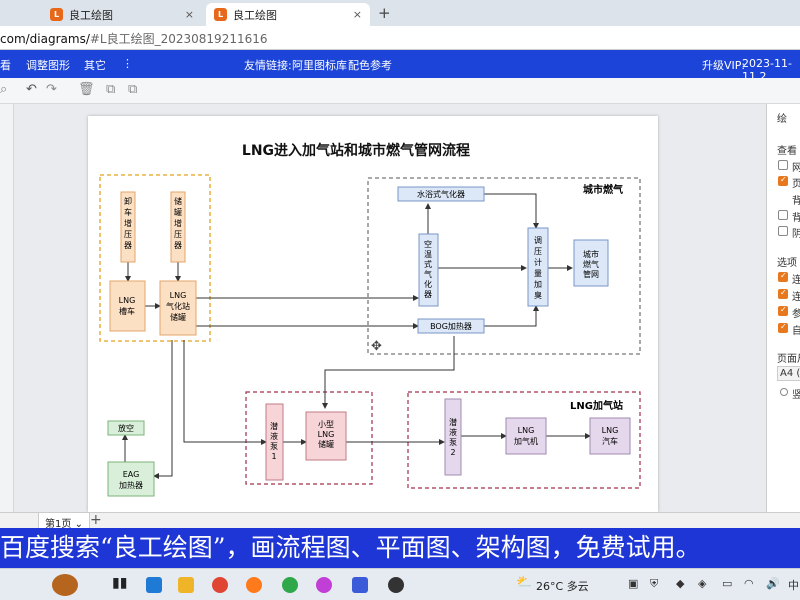 The height and width of the screenshot is (600, 800). Describe the element at coordinates (783, 180) in the screenshot. I see `page-view-checkbox` at that location.